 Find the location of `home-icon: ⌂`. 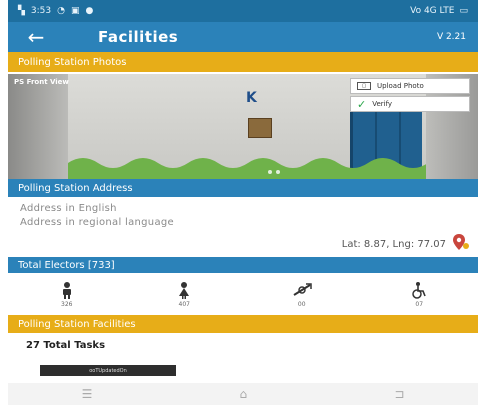

home-icon: ⌂ is located at coordinates (244, 394).